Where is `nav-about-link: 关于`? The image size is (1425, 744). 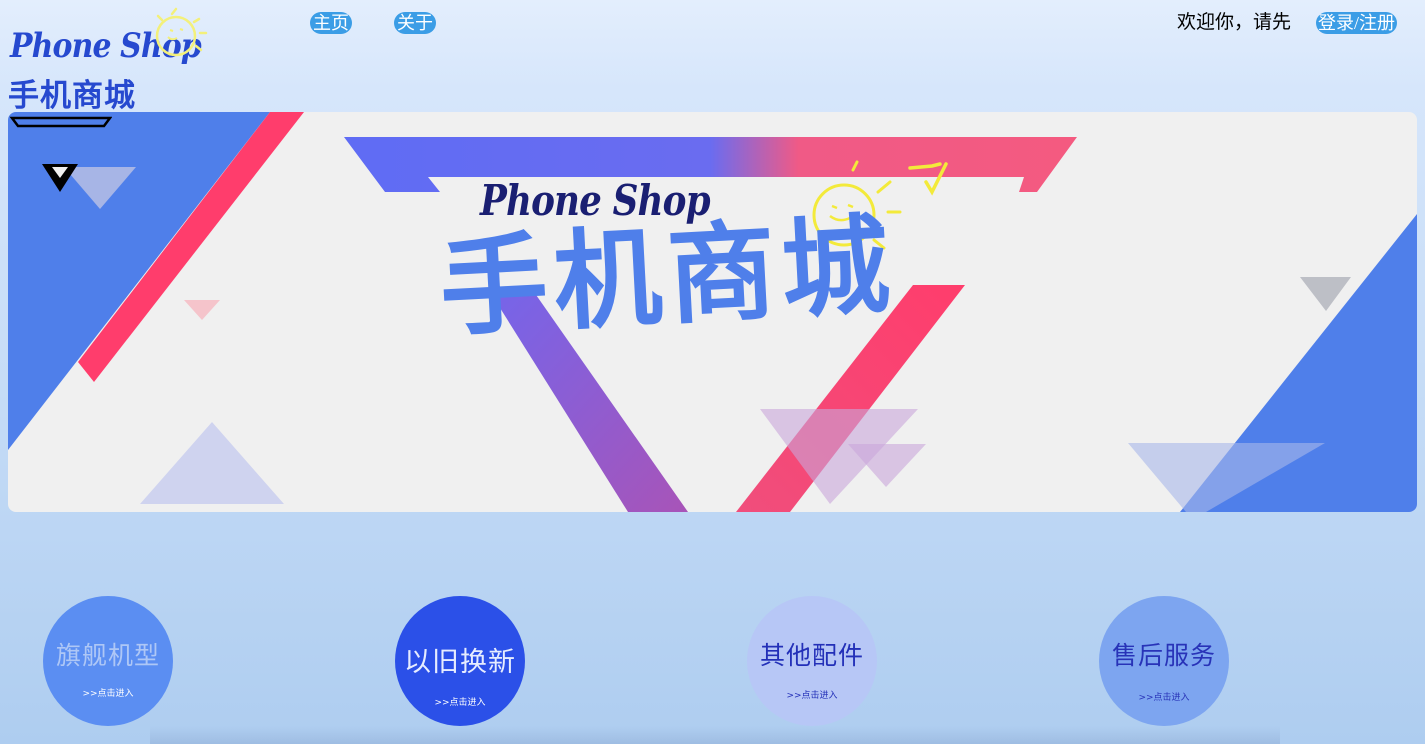 nav-about-link: 关于 is located at coordinates (415, 23).